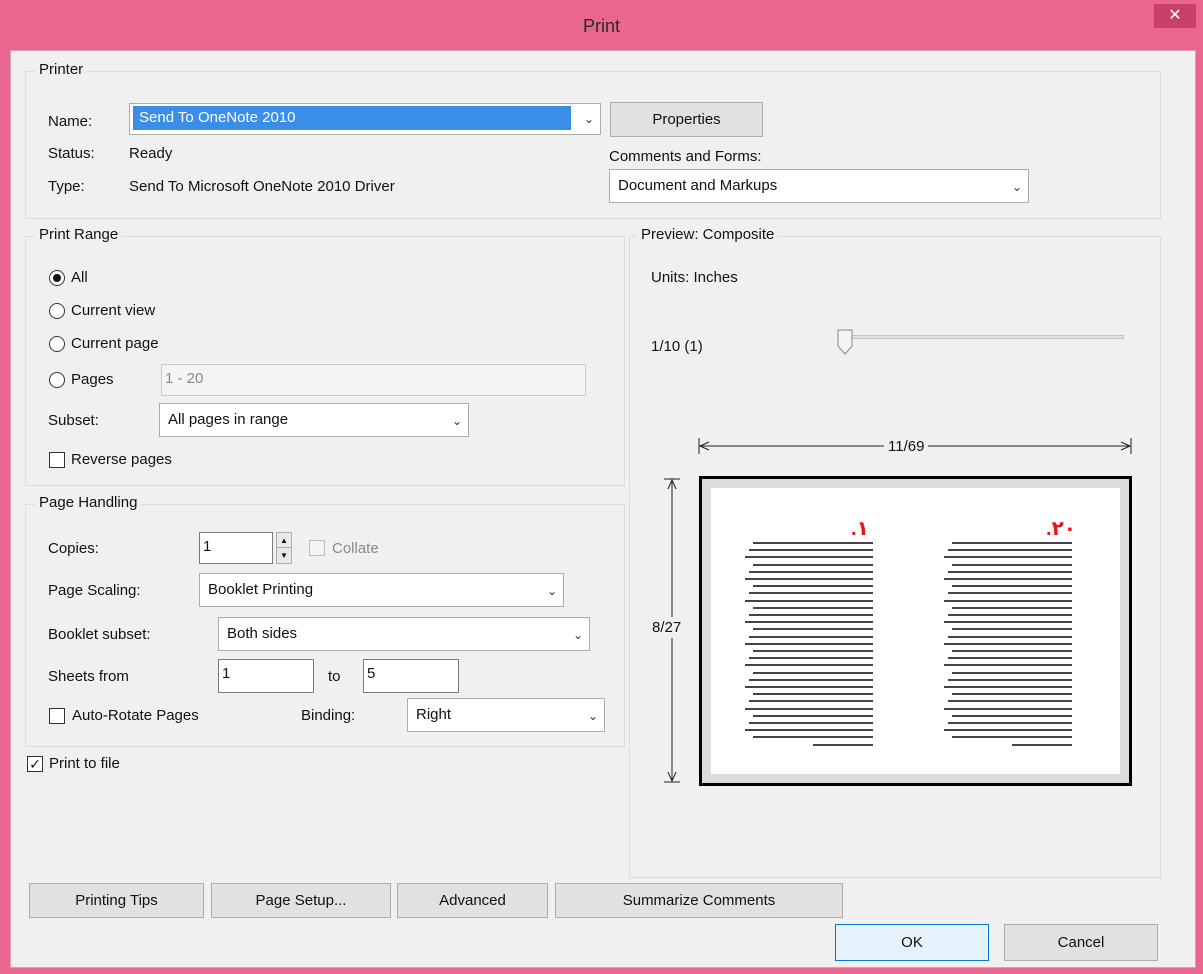 Image resolution: width=1203 pixels, height=974 pixels. I want to click on stepper-down-icon: ▼, so click(284, 555).